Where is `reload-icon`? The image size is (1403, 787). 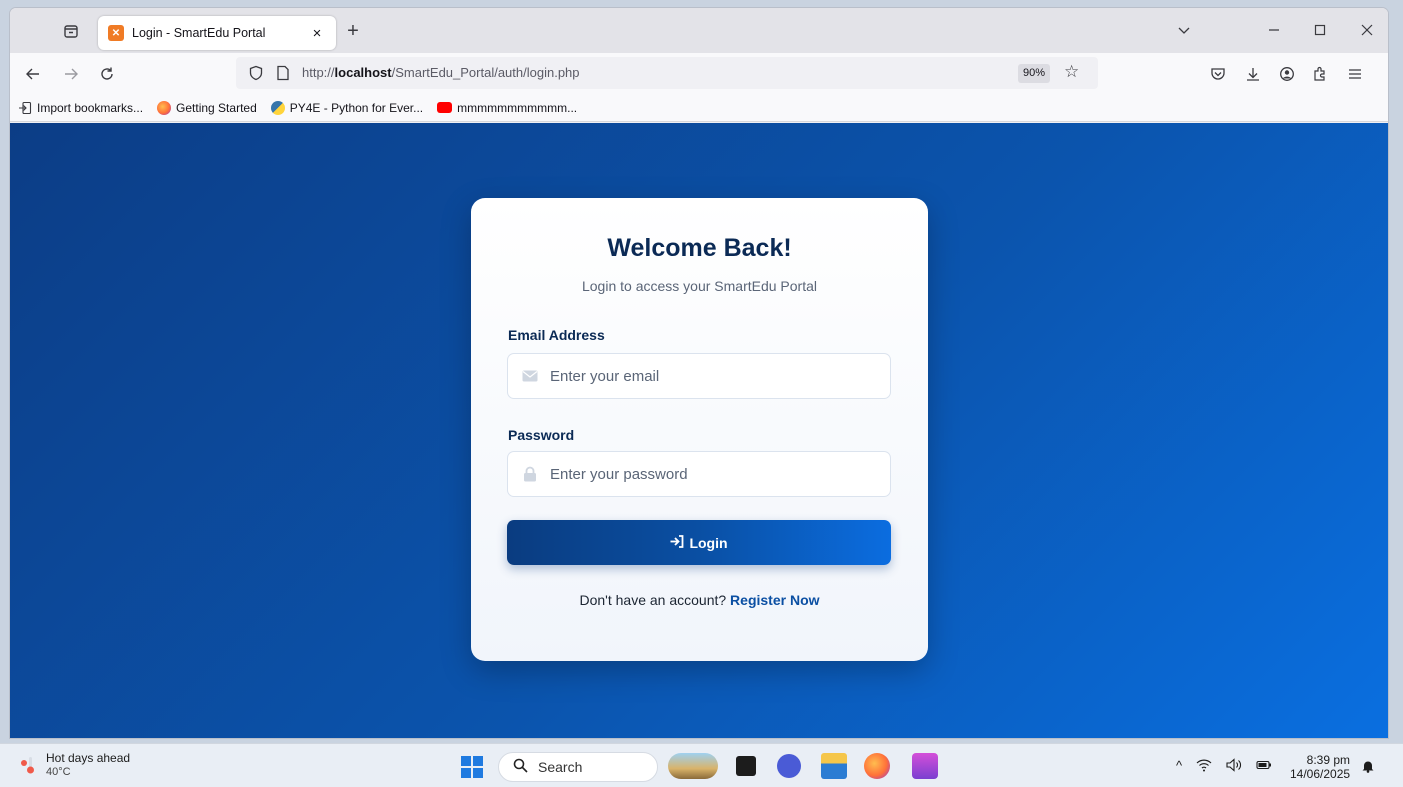
reload-icon is located at coordinates (107, 74).